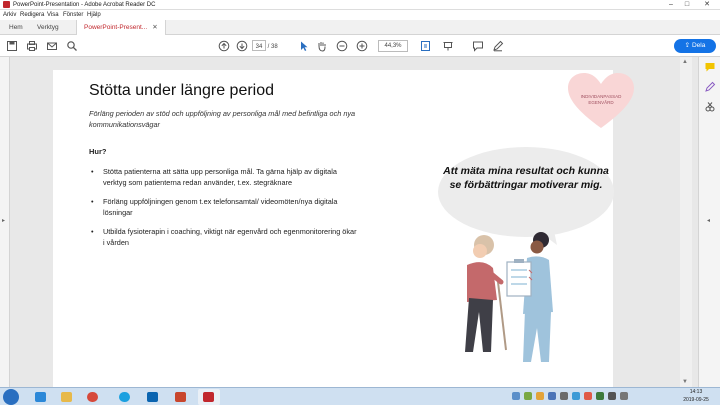 The width and height of the screenshot is (720, 405). I want to click on select-cursor-icon, so click(304, 46).